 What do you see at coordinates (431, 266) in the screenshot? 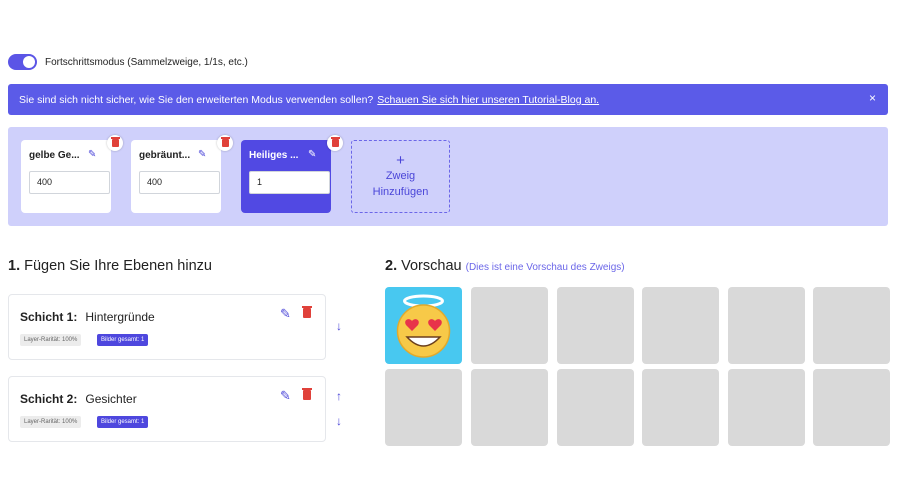
I see `preview-heading-text: Vorschau` at bounding box center [431, 266].